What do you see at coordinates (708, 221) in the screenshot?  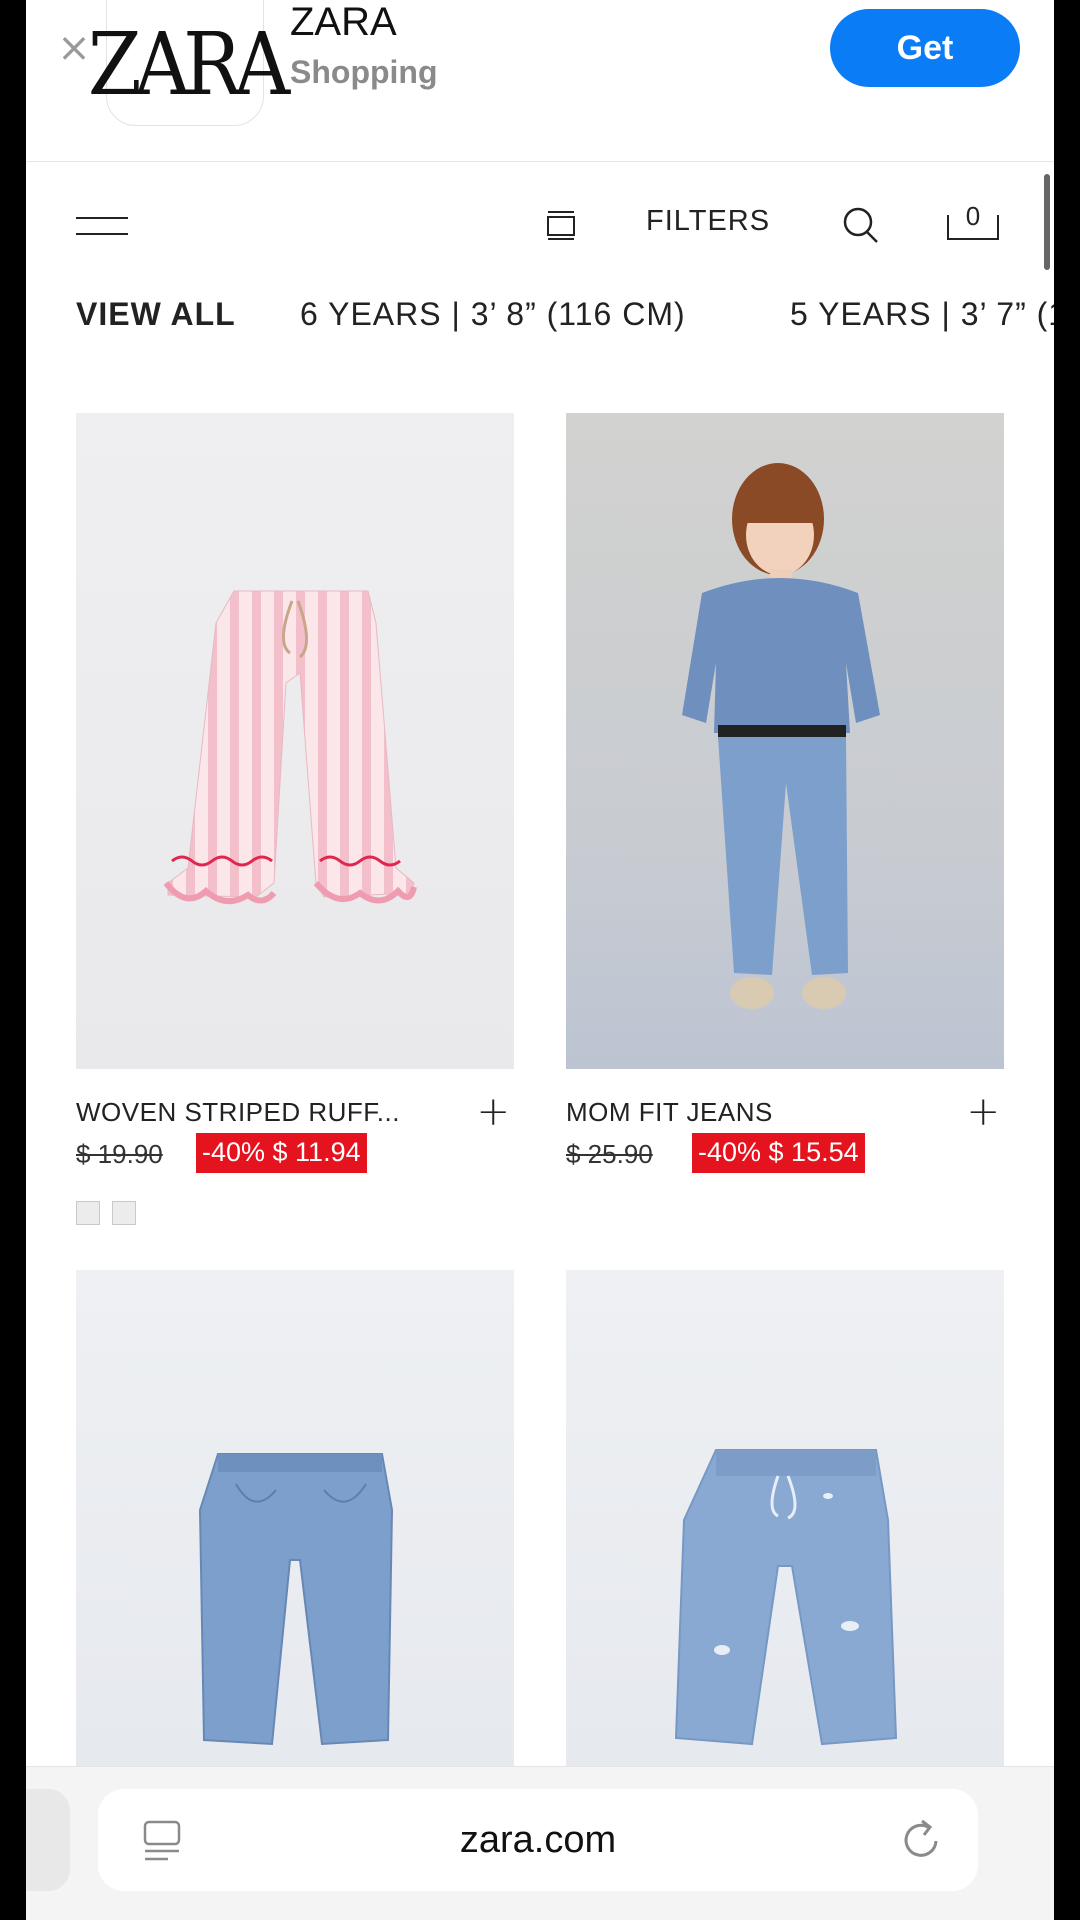 I see `filters-button: FILTERS` at bounding box center [708, 221].